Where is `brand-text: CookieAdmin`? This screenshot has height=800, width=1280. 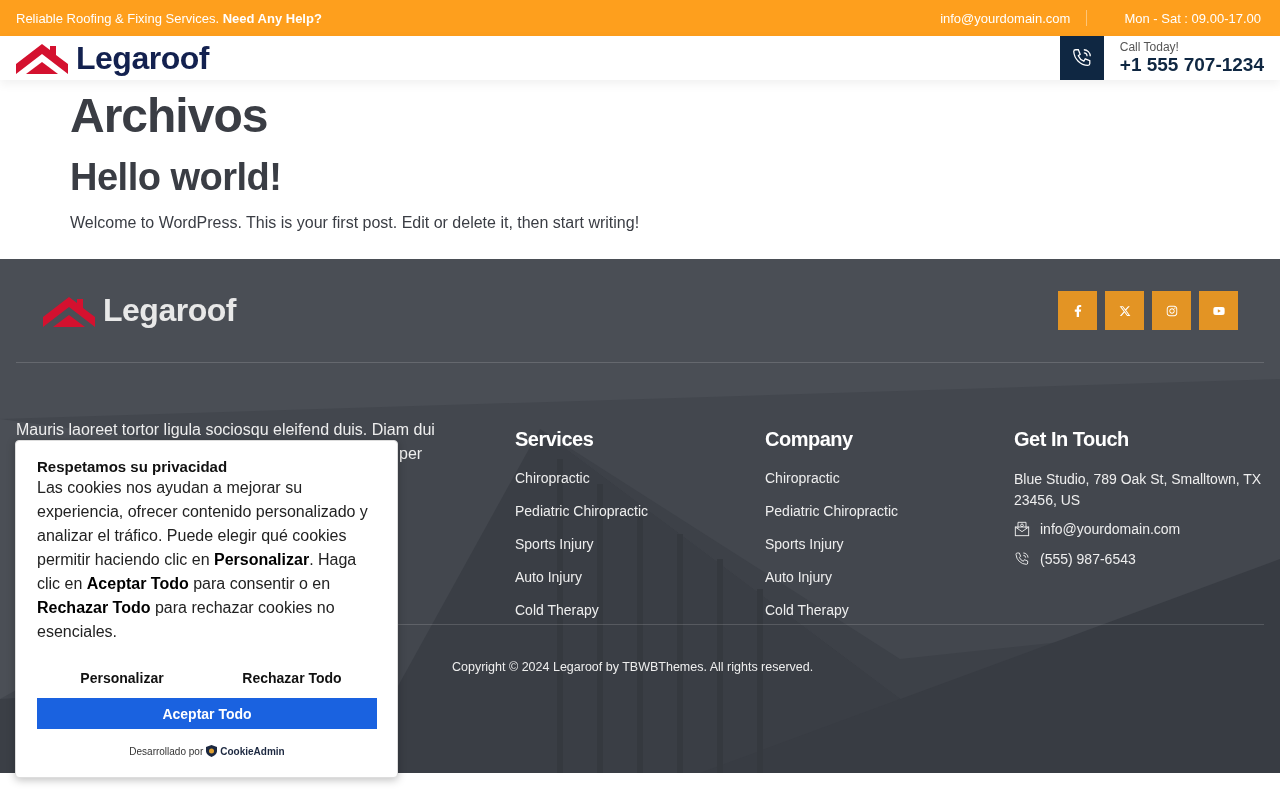 brand-text: CookieAdmin is located at coordinates (252, 751).